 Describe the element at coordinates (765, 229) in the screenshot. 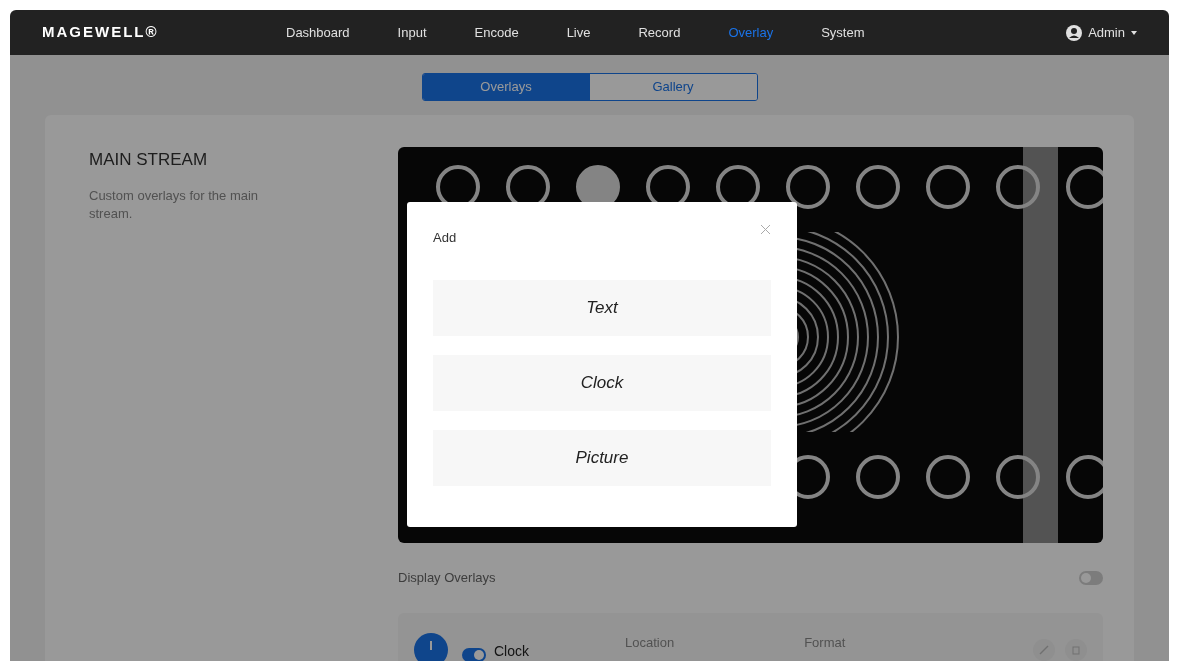

I see `close-icon` at that location.